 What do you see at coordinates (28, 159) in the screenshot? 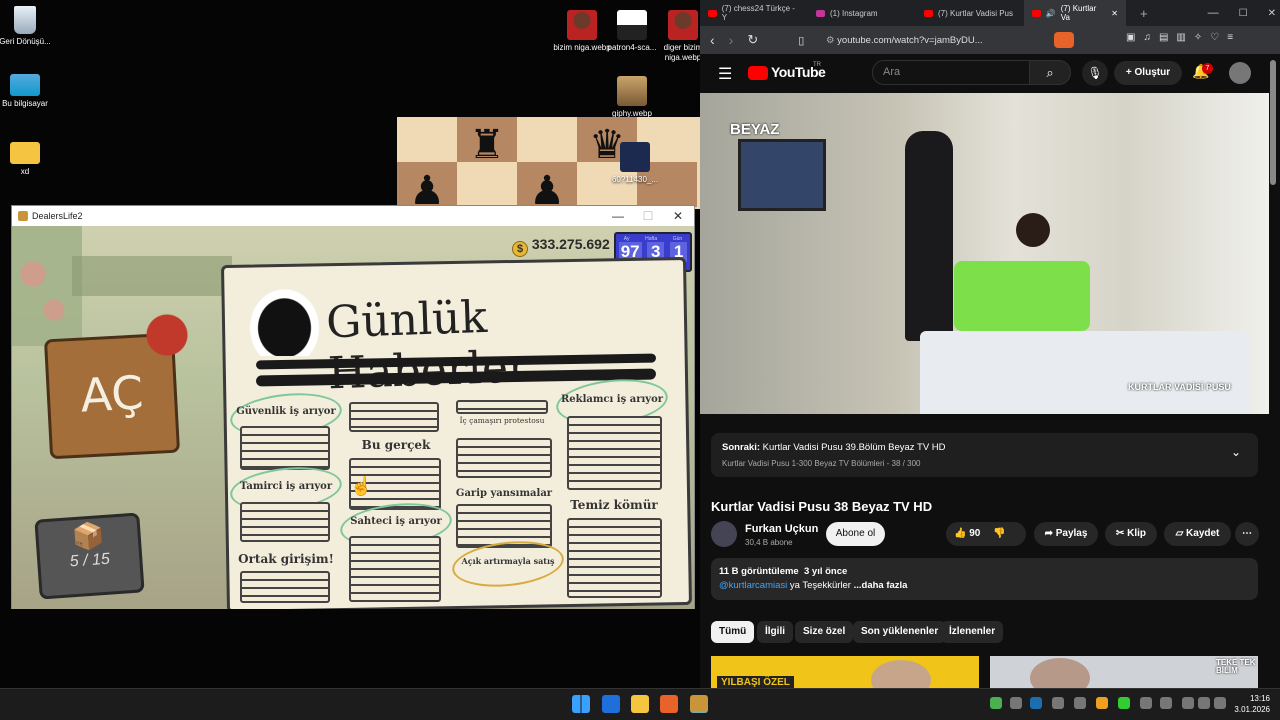
I see `desktop-icon-folder-xd: xd` at bounding box center [28, 159].